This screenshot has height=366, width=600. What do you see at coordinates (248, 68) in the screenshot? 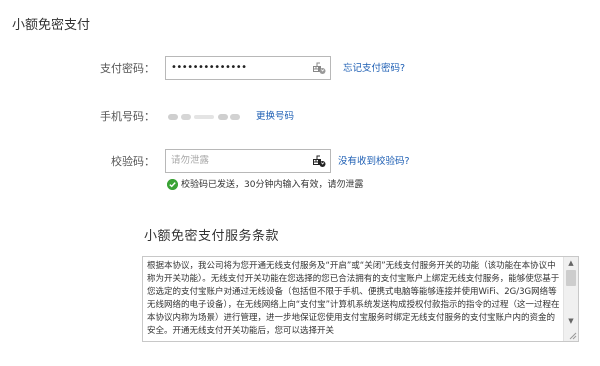
I see `password-field: ••••••••••••••` at bounding box center [248, 68].